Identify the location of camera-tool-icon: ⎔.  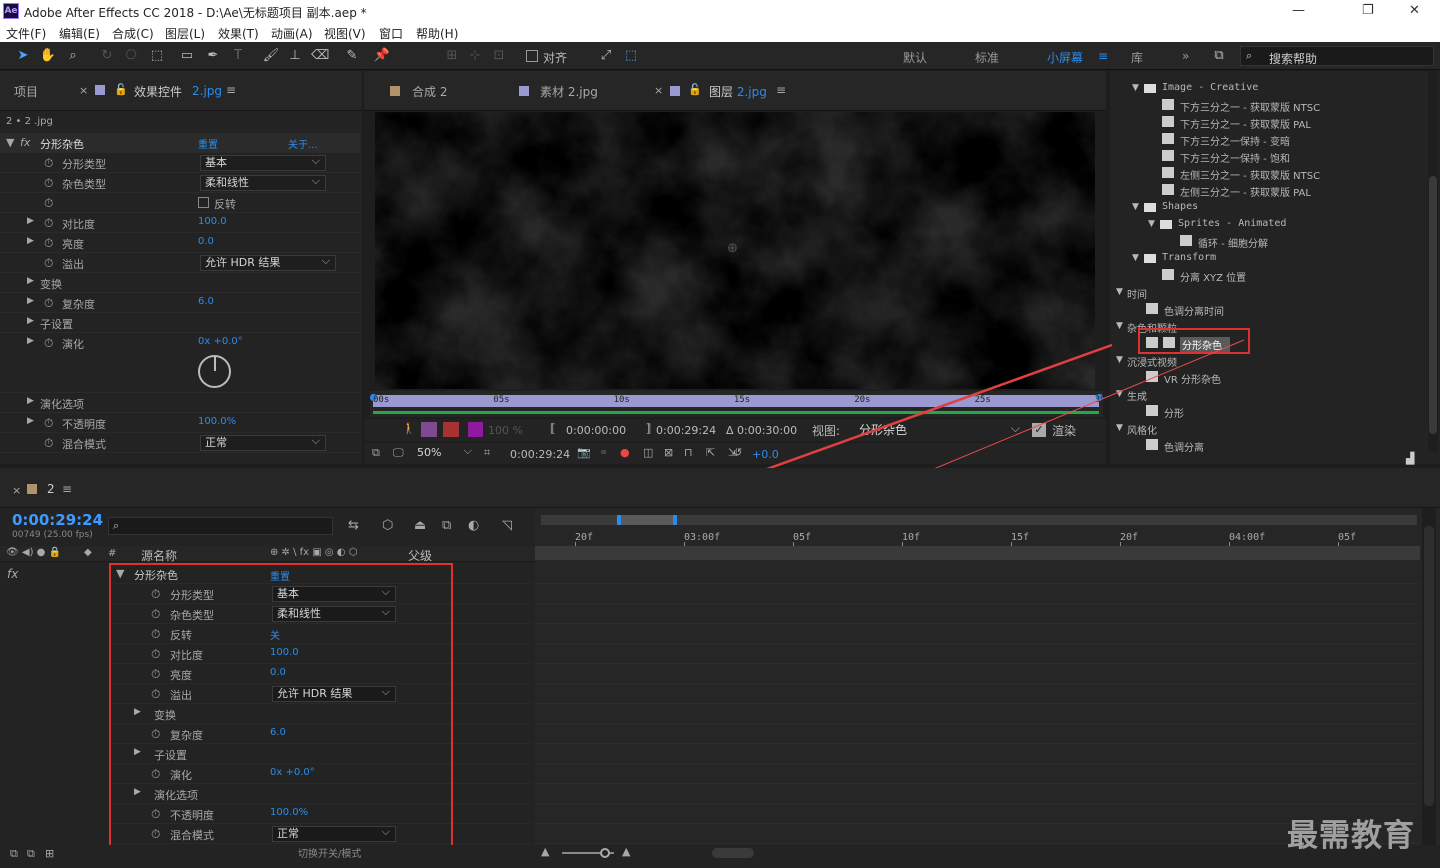
(131, 56).